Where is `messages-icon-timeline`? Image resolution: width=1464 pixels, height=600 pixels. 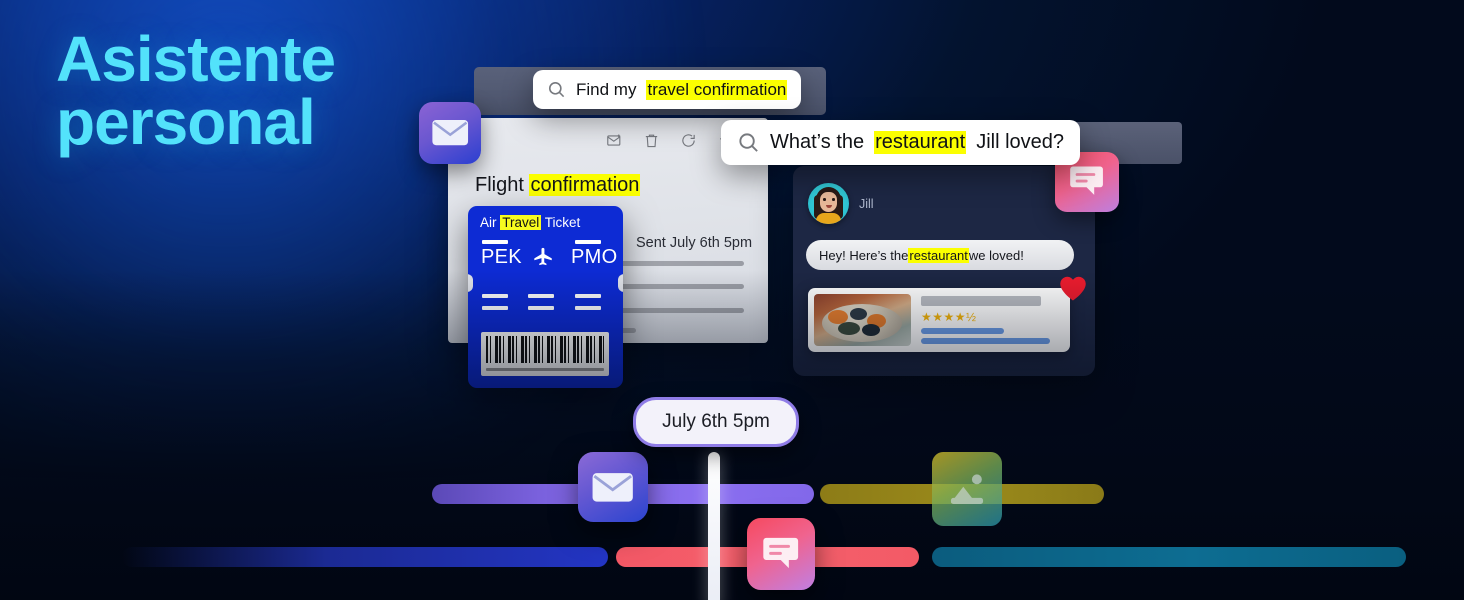 messages-icon-timeline is located at coordinates (781, 554).